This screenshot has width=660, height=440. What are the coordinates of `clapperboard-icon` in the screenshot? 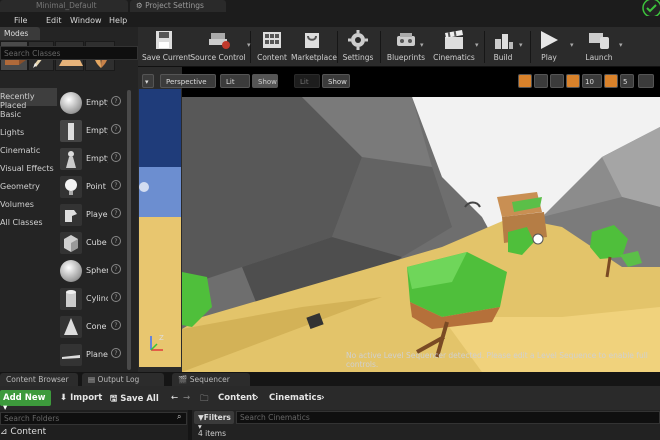 It's located at (454, 39).